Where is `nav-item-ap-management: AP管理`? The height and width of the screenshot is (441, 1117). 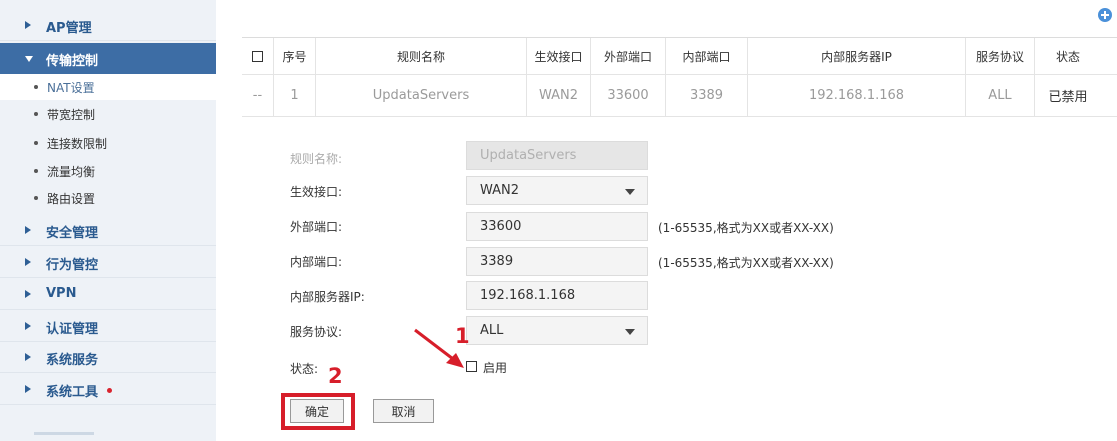
nav-item-ap-management: AP管理 is located at coordinates (108, 25).